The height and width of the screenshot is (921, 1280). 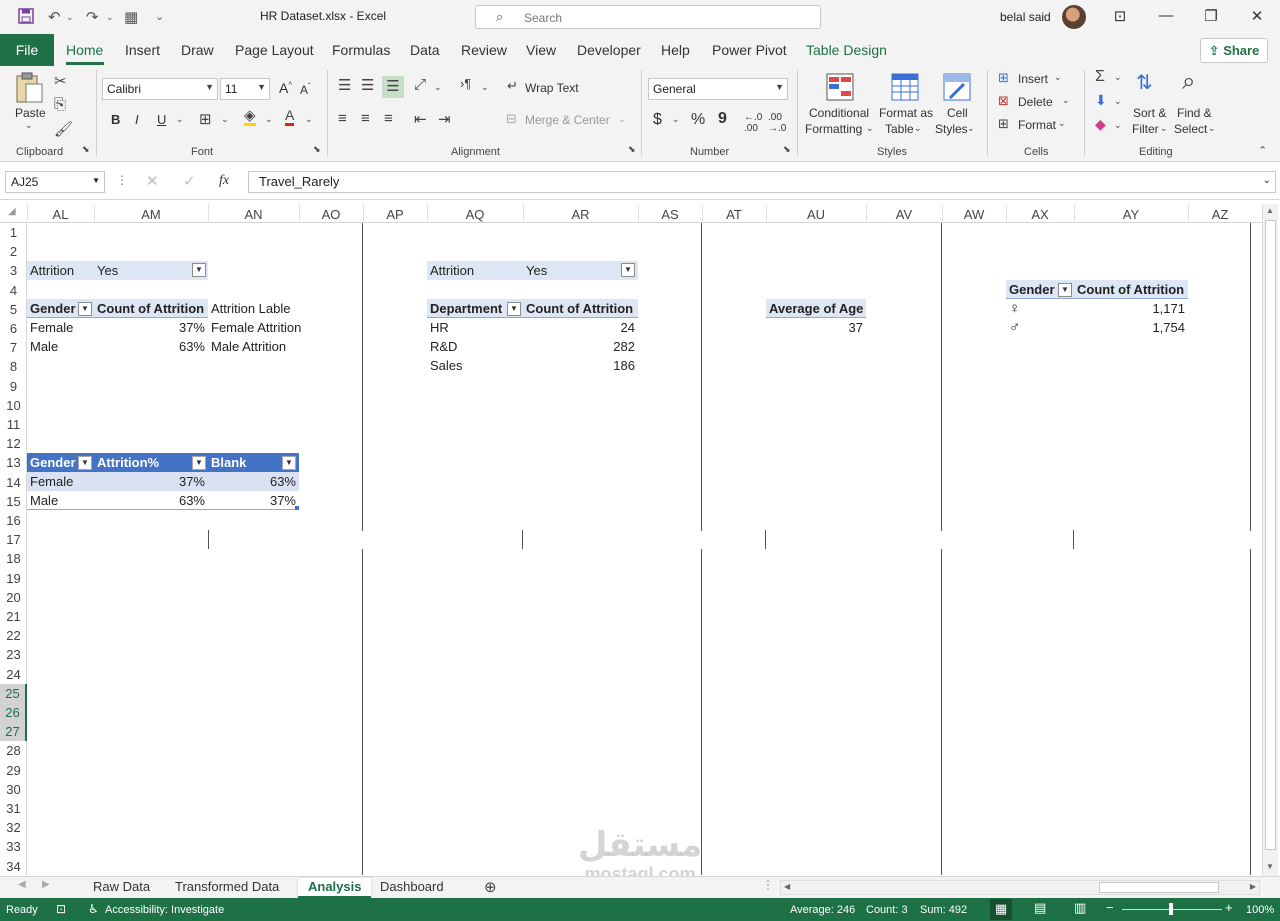 What do you see at coordinates (1270, 866) in the screenshot?
I see `scroll-down-icon: ▼` at bounding box center [1270, 866].